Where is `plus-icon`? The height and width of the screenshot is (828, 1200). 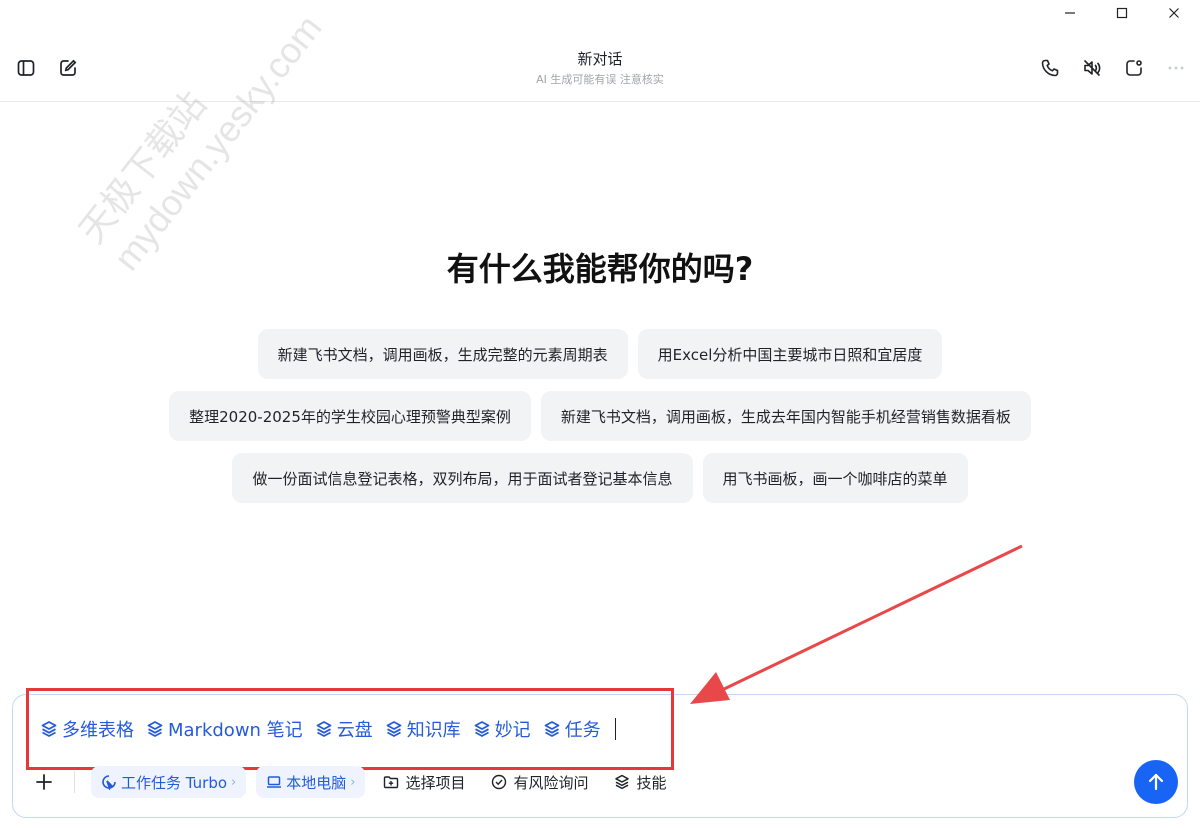
plus-icon is located at coordinates (44, 782).